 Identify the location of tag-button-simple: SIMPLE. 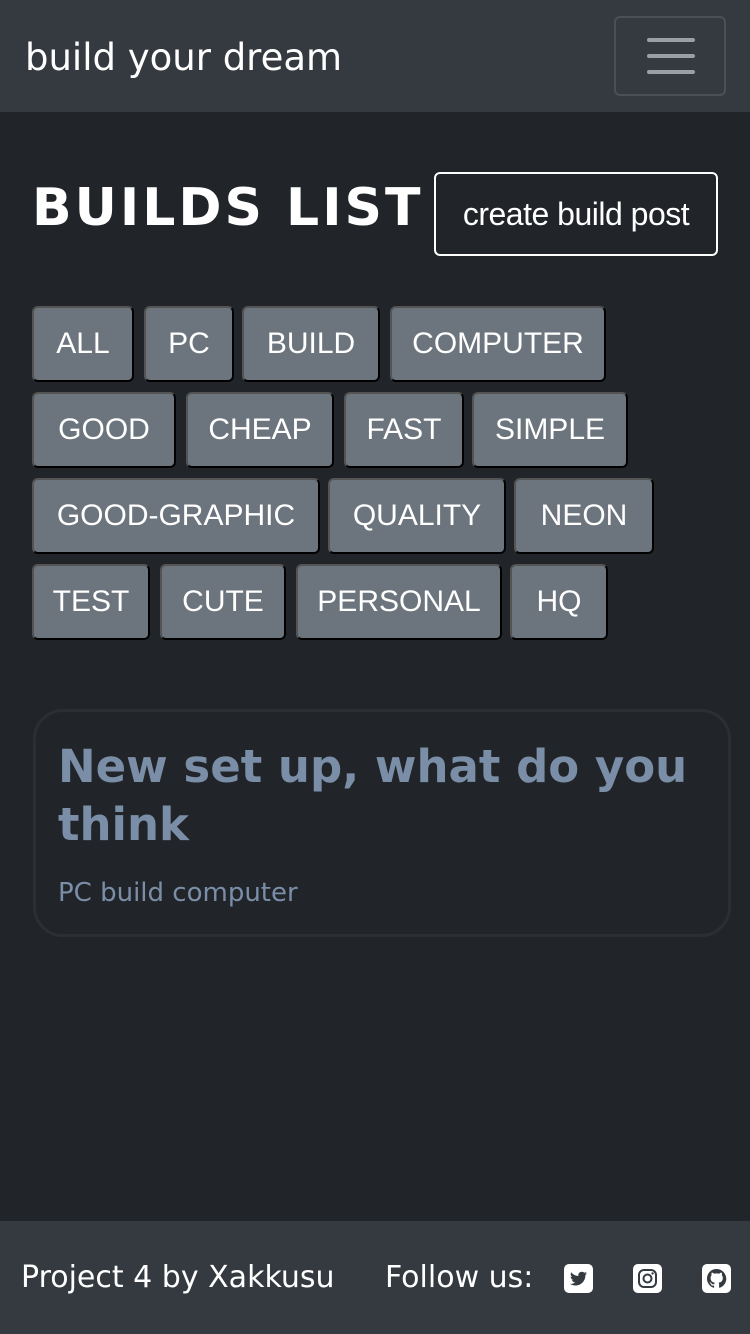
(550, 430).